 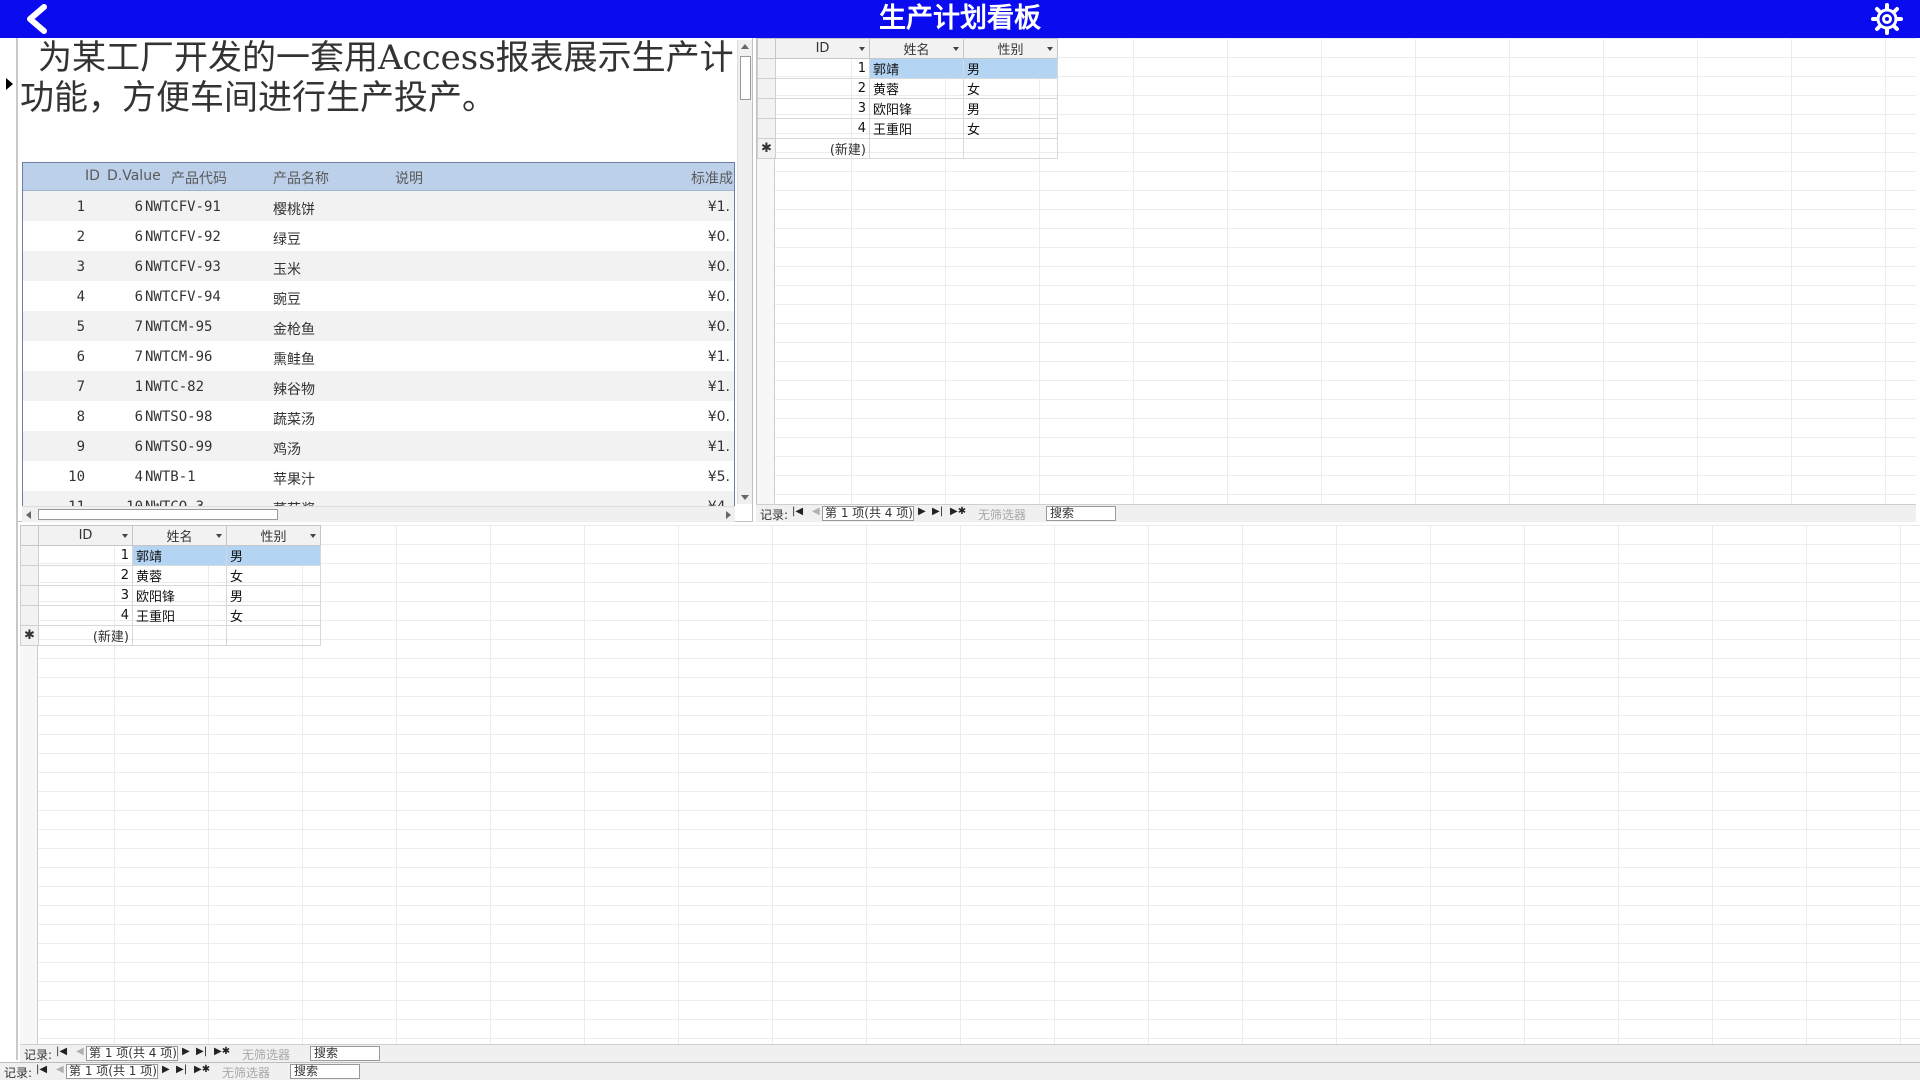 What do you see at coordinates (378, 514) in the screenshot?
I see `report-horizontal-scrollbar` at bounding box center [378, 514].